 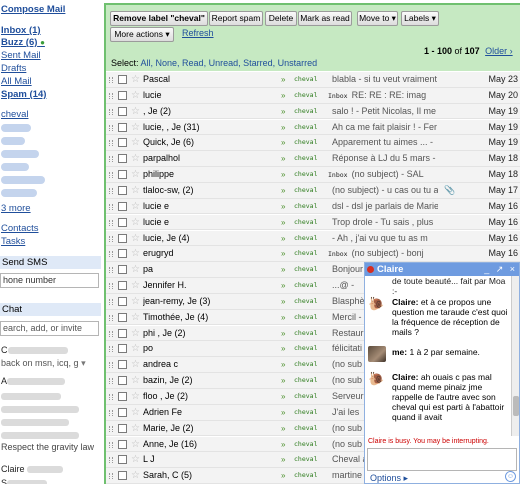 I want to click on older-link: Older ›, so click(x=499, y=51).